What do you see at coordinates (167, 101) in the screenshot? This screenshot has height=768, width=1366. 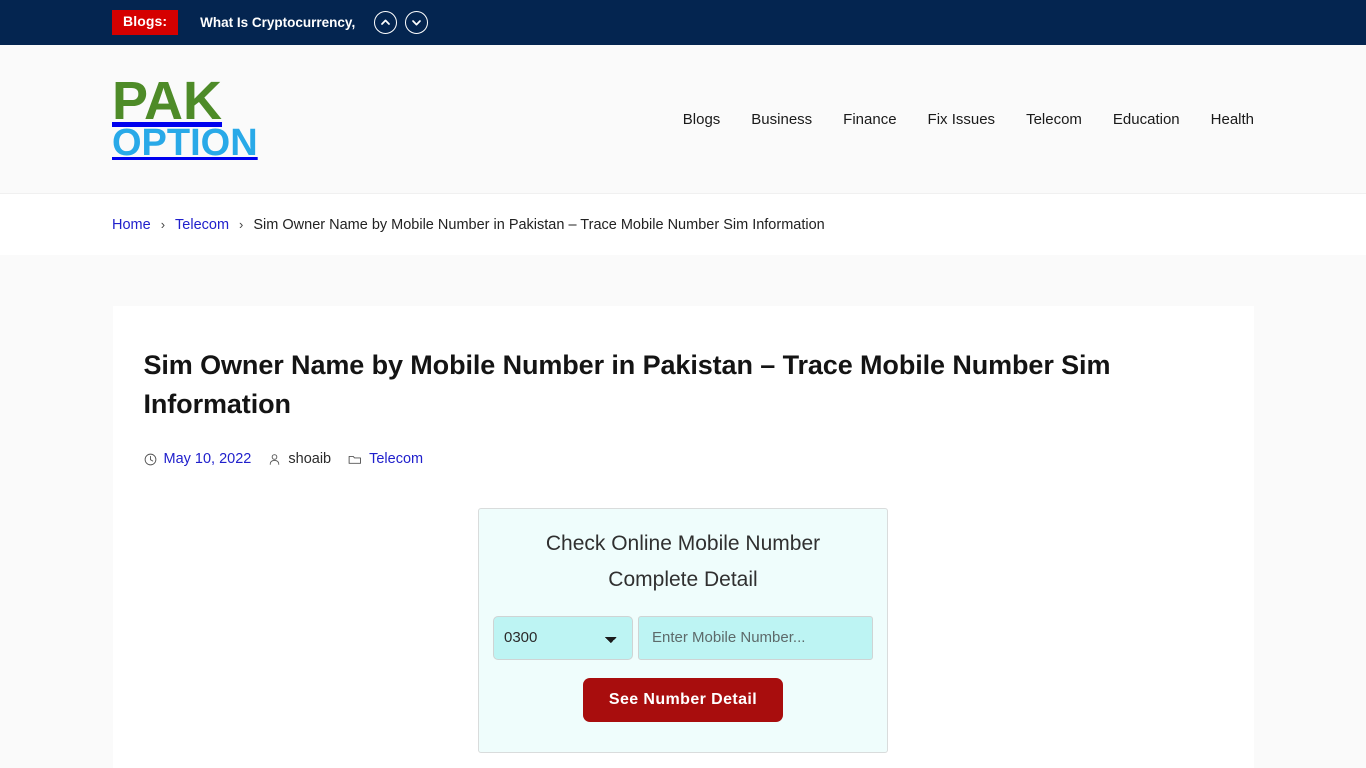 I see `logo-text-primary: PAK` at bounding box center [167, 101].